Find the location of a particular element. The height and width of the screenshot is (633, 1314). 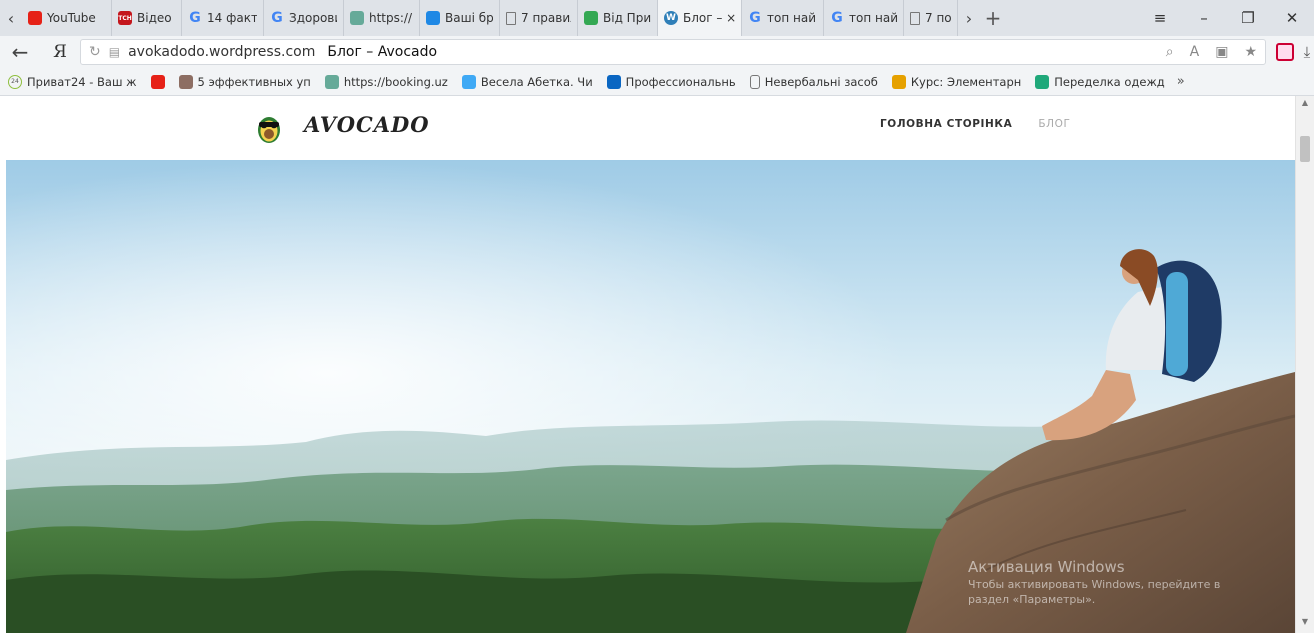

chat-icon is located at coordinates (1042, 81).